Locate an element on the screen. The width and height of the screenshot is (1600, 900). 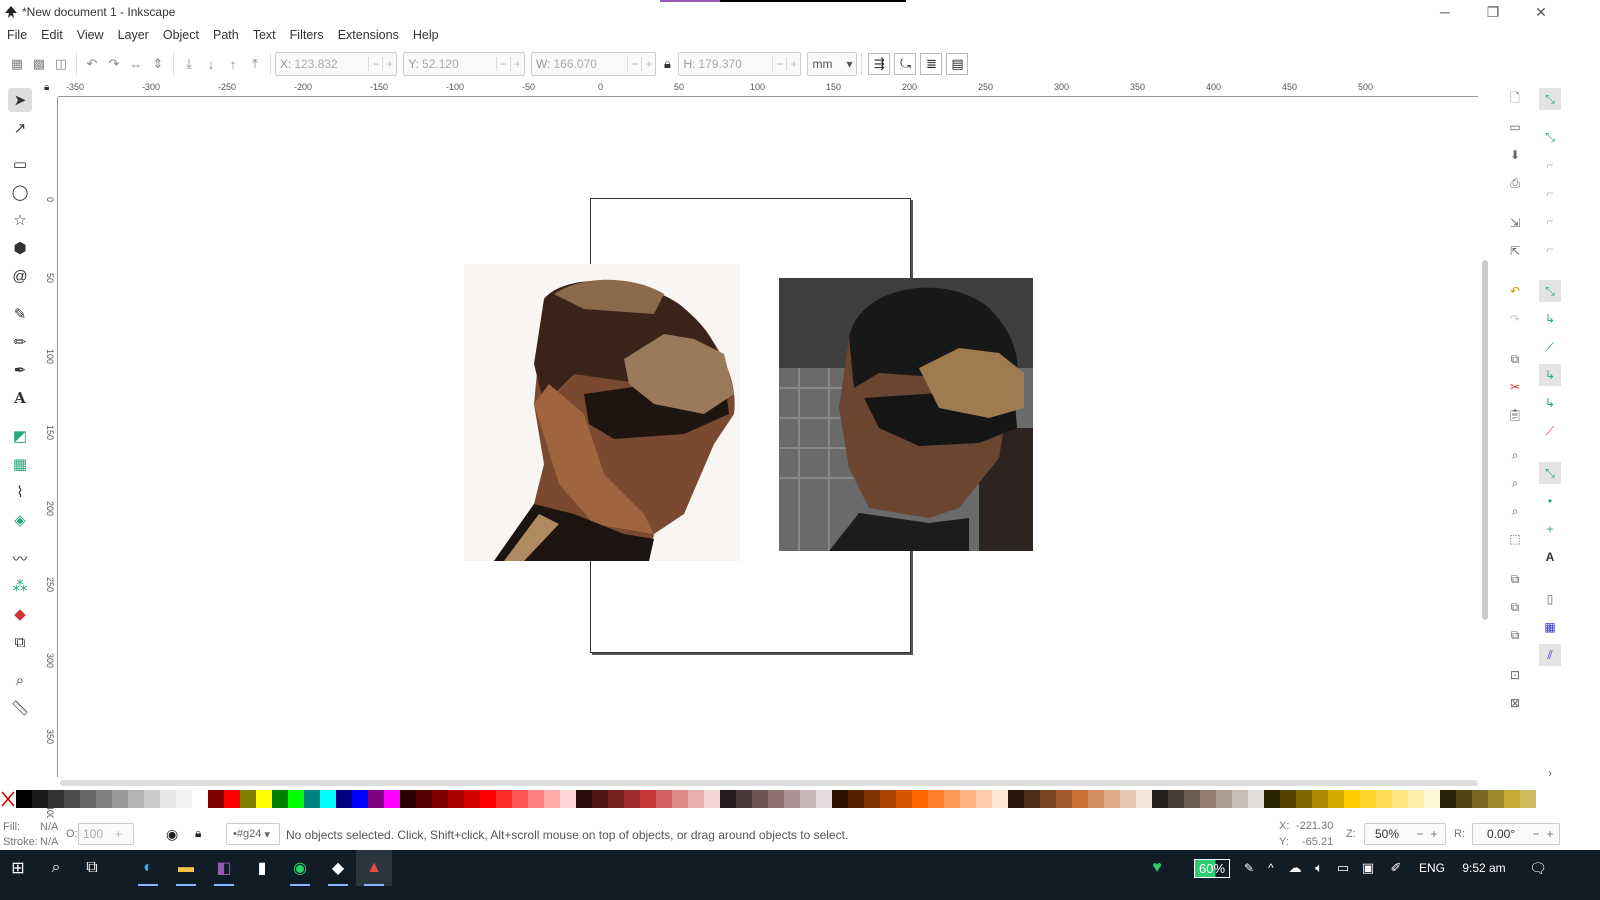
show-hidden-icons-icon: ^ is located at coordinates (1271, 868).